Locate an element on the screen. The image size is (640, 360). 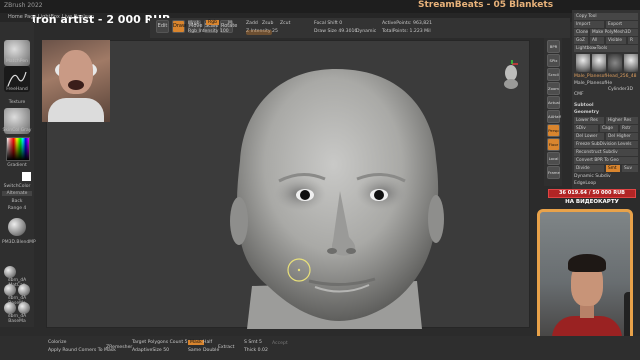
clone-button: Clone is located at coordinates (581, 32).